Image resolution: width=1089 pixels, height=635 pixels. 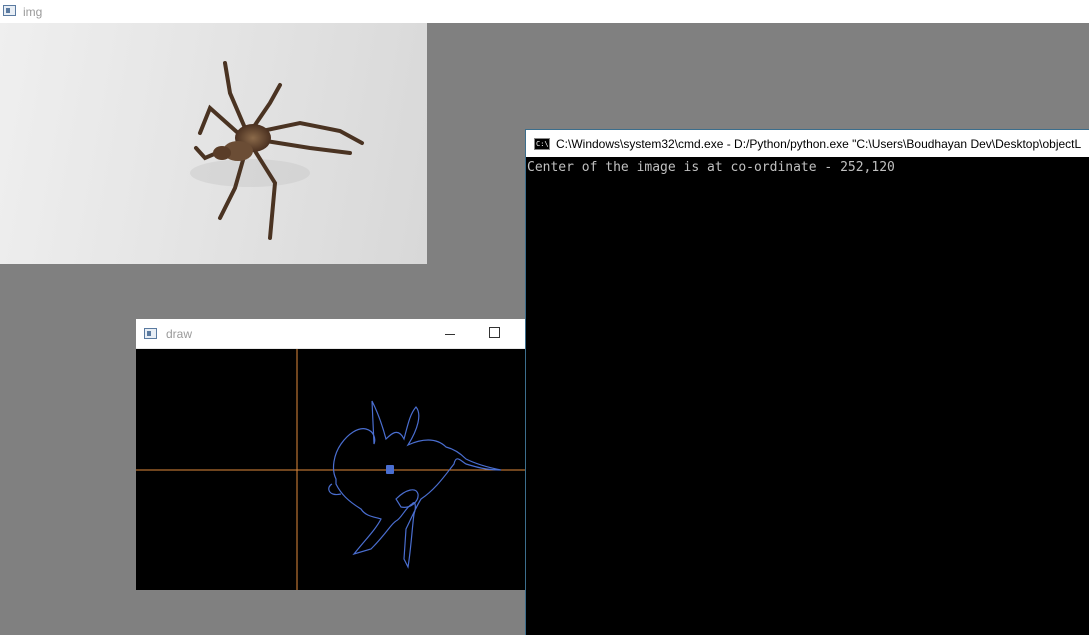 I want to click on spider-image, so click(x=213, y=143).